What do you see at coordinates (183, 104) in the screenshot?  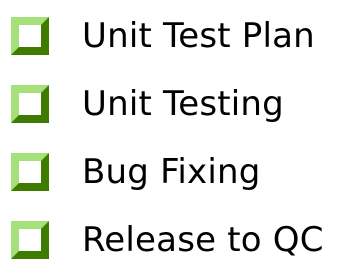 I see `checklist-item-label: Unit Testing` at bounding box center [183, 104].